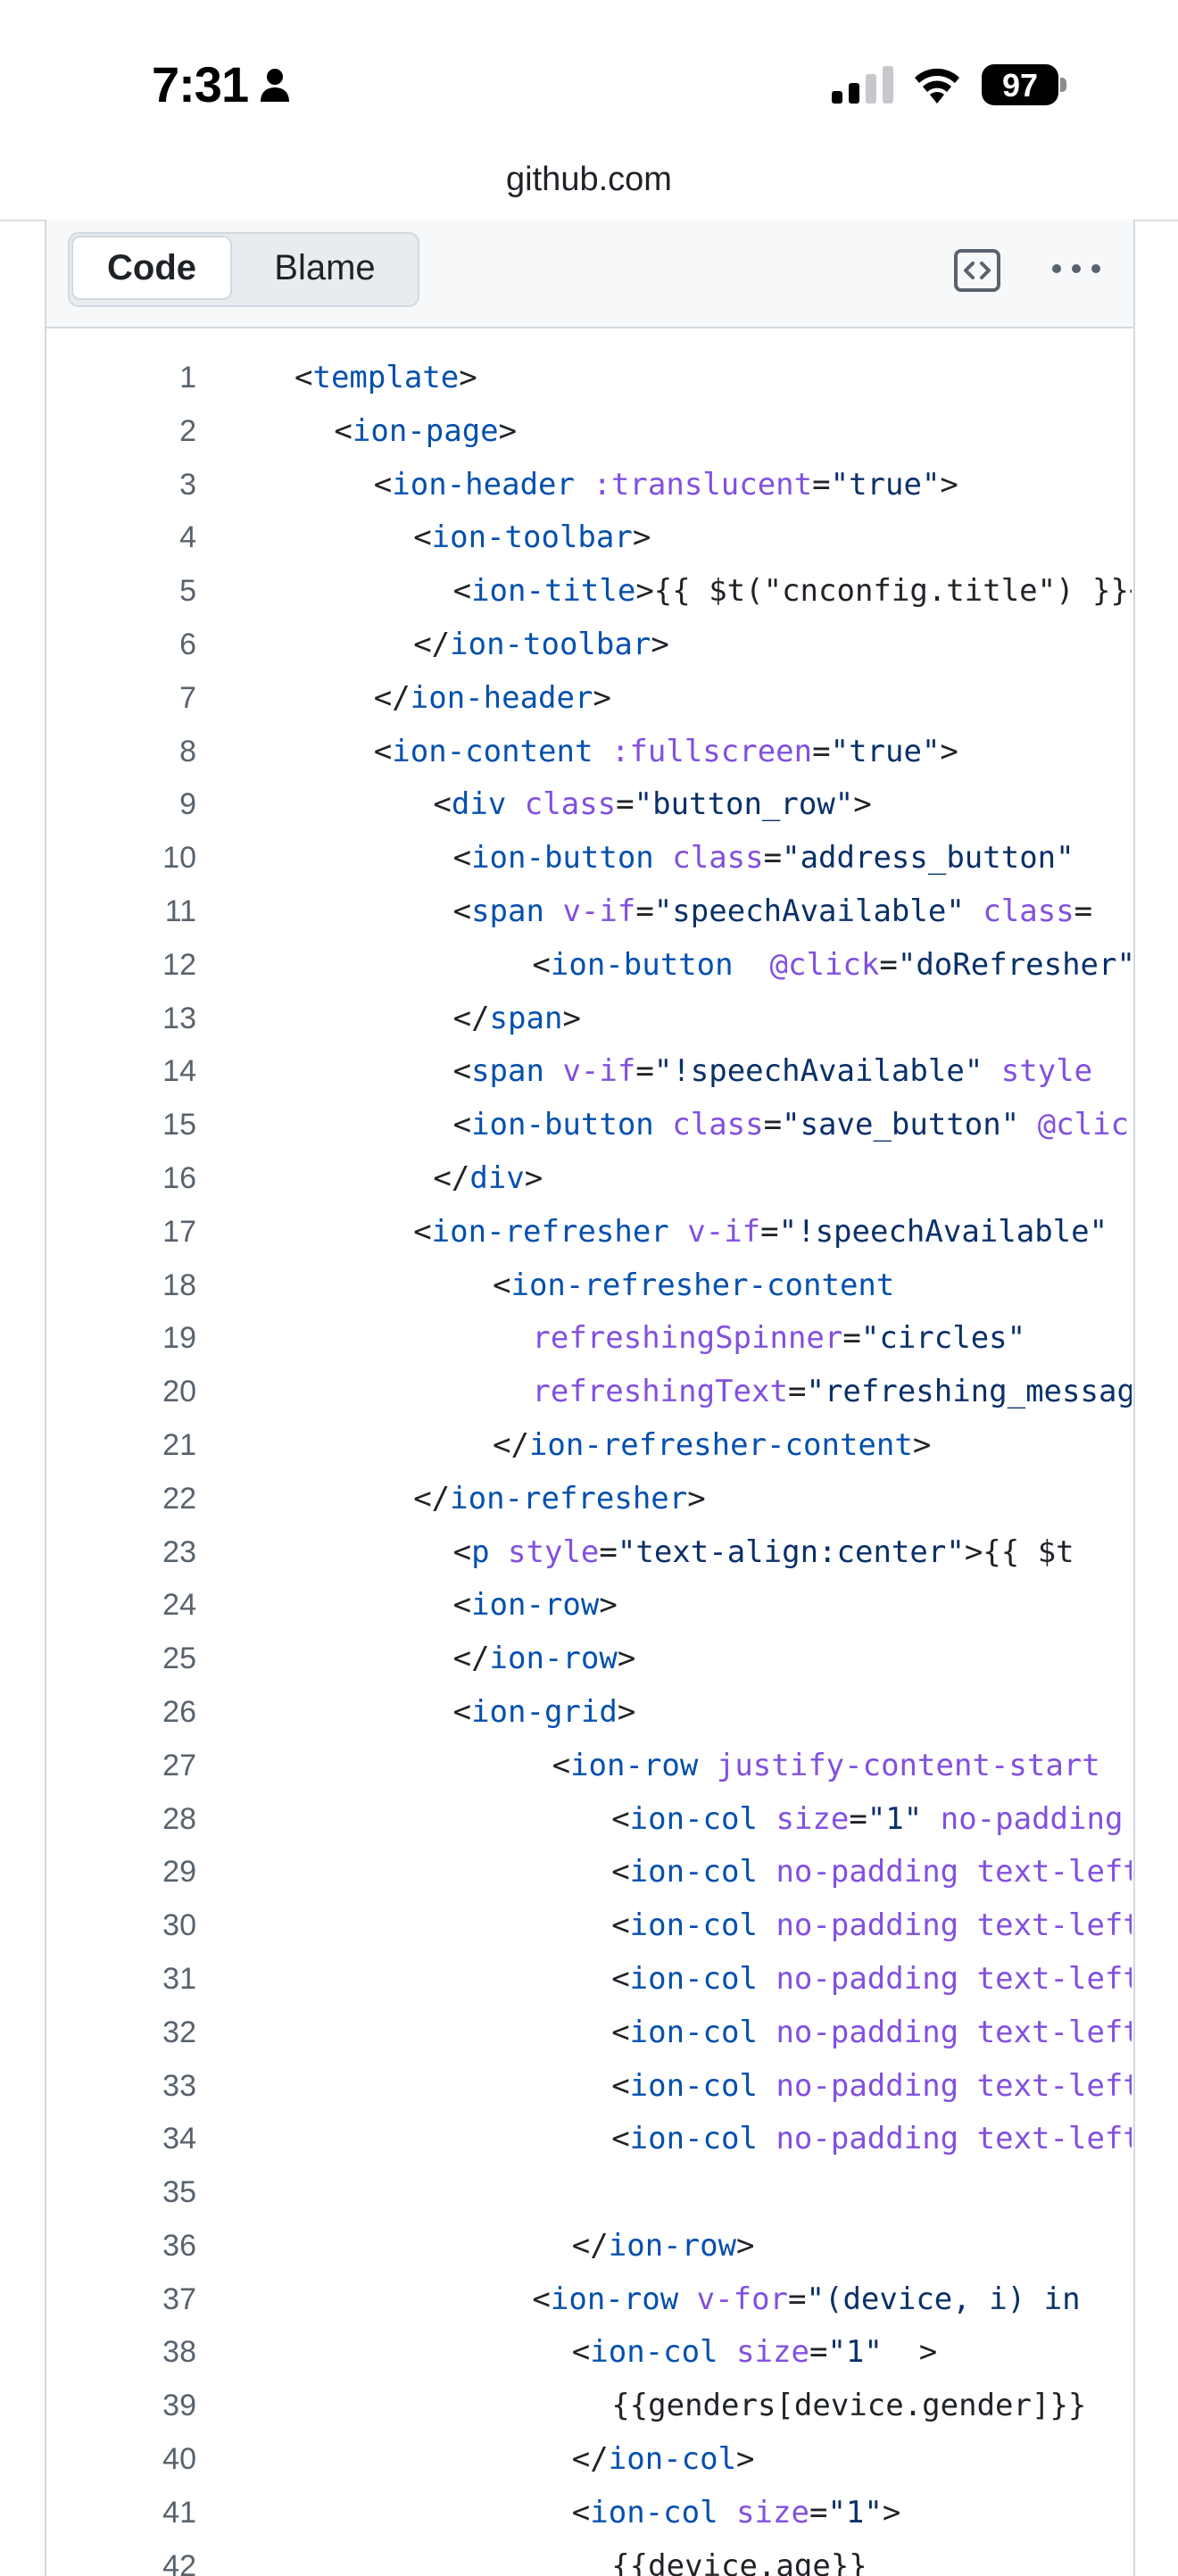 Image resolution: width=1178 pixels, height=2576 pixels. I want to click on line-number: 17, so click(121, 1233).